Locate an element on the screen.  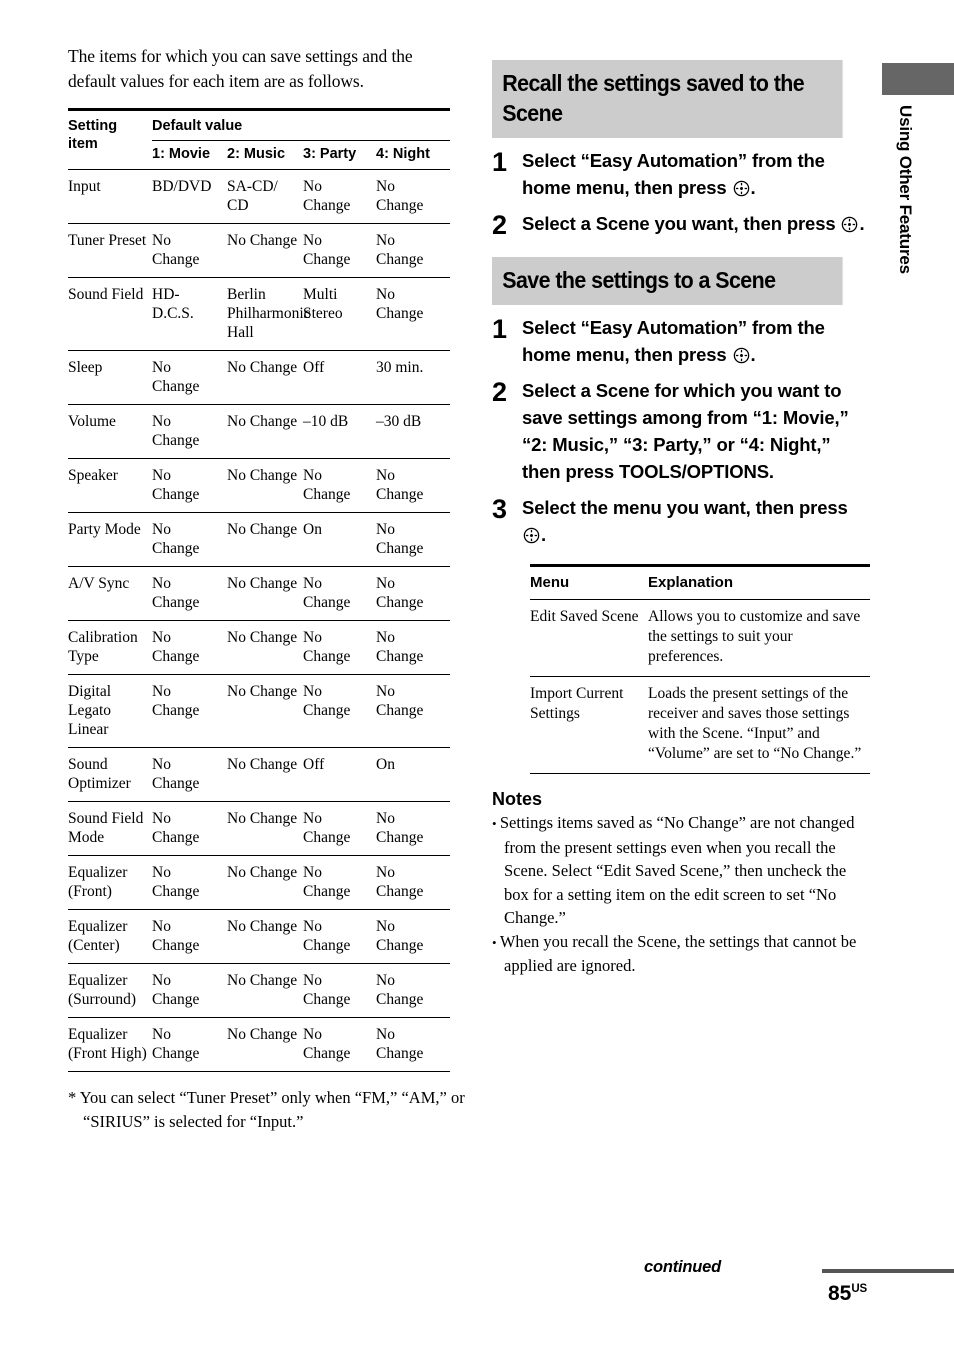
setting-item-name: Equalizer (Front High) is located at coordinates (110, 1044).